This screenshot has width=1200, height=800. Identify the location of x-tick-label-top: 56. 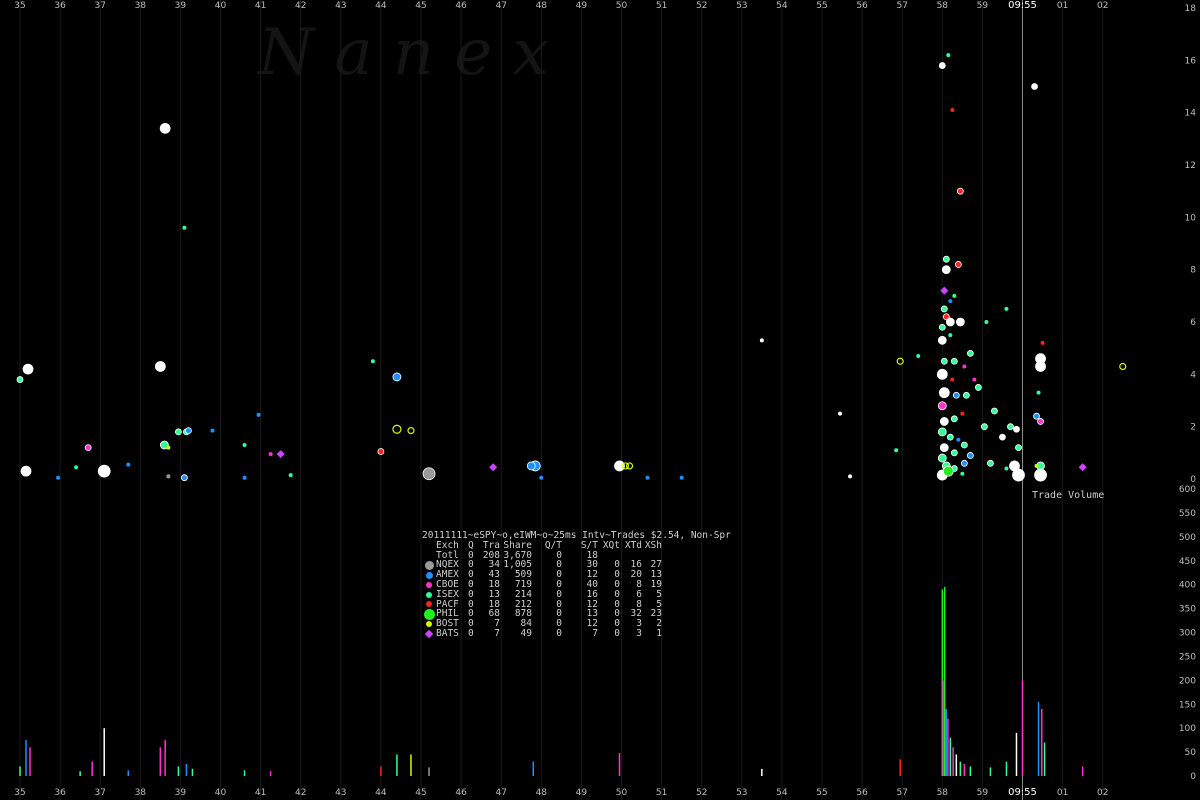
(862, 6).